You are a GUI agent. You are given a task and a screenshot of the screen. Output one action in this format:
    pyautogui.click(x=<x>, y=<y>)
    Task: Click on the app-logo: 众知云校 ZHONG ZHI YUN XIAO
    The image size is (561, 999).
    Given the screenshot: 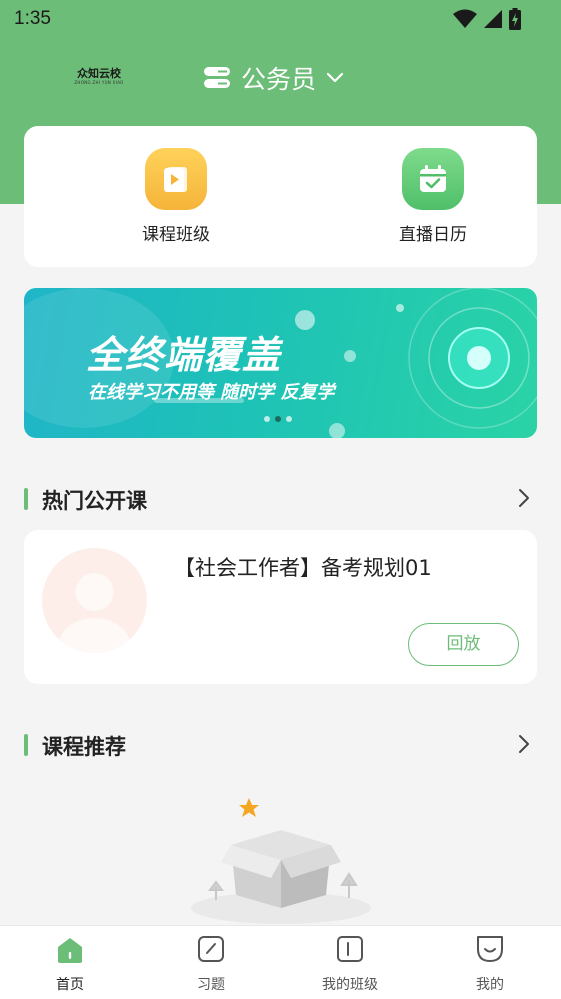 What is the action you would take?
    pyautogui.click(x=99, y=79)
    